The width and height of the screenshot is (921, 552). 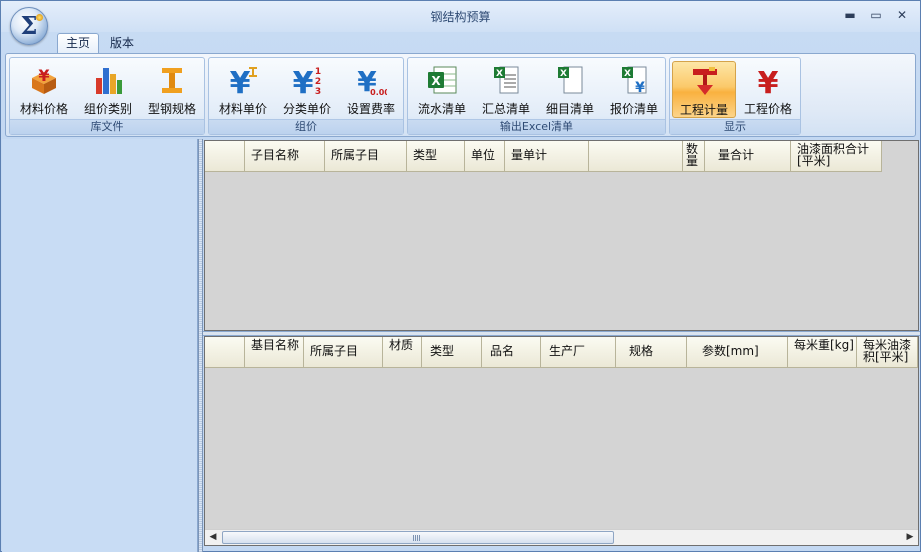 I want to click on measurement-icon, so click(x=705, y=81).